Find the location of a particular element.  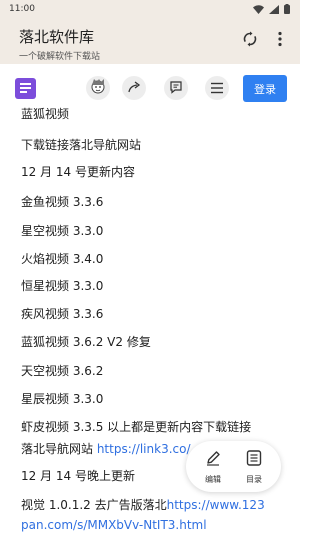

content-line: 恒星视频 3.3.0 is located at coordinates (62, 286).